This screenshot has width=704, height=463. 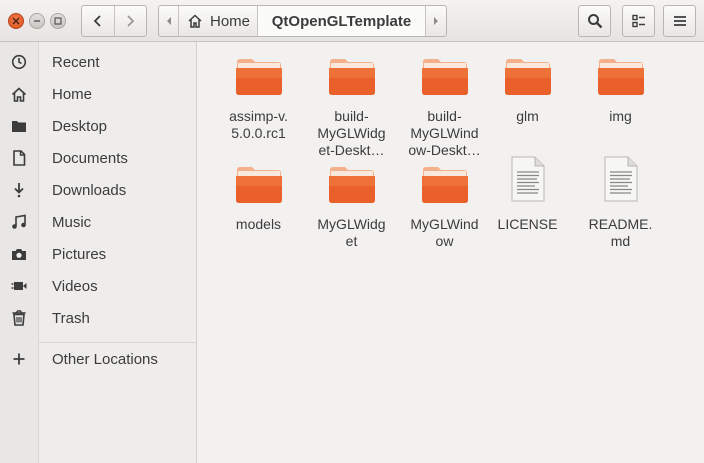 What do you see at coordinates (98, 94) in the screenshot?
I see `sidebar-item-home: Home` at bounding box center [98, 94].